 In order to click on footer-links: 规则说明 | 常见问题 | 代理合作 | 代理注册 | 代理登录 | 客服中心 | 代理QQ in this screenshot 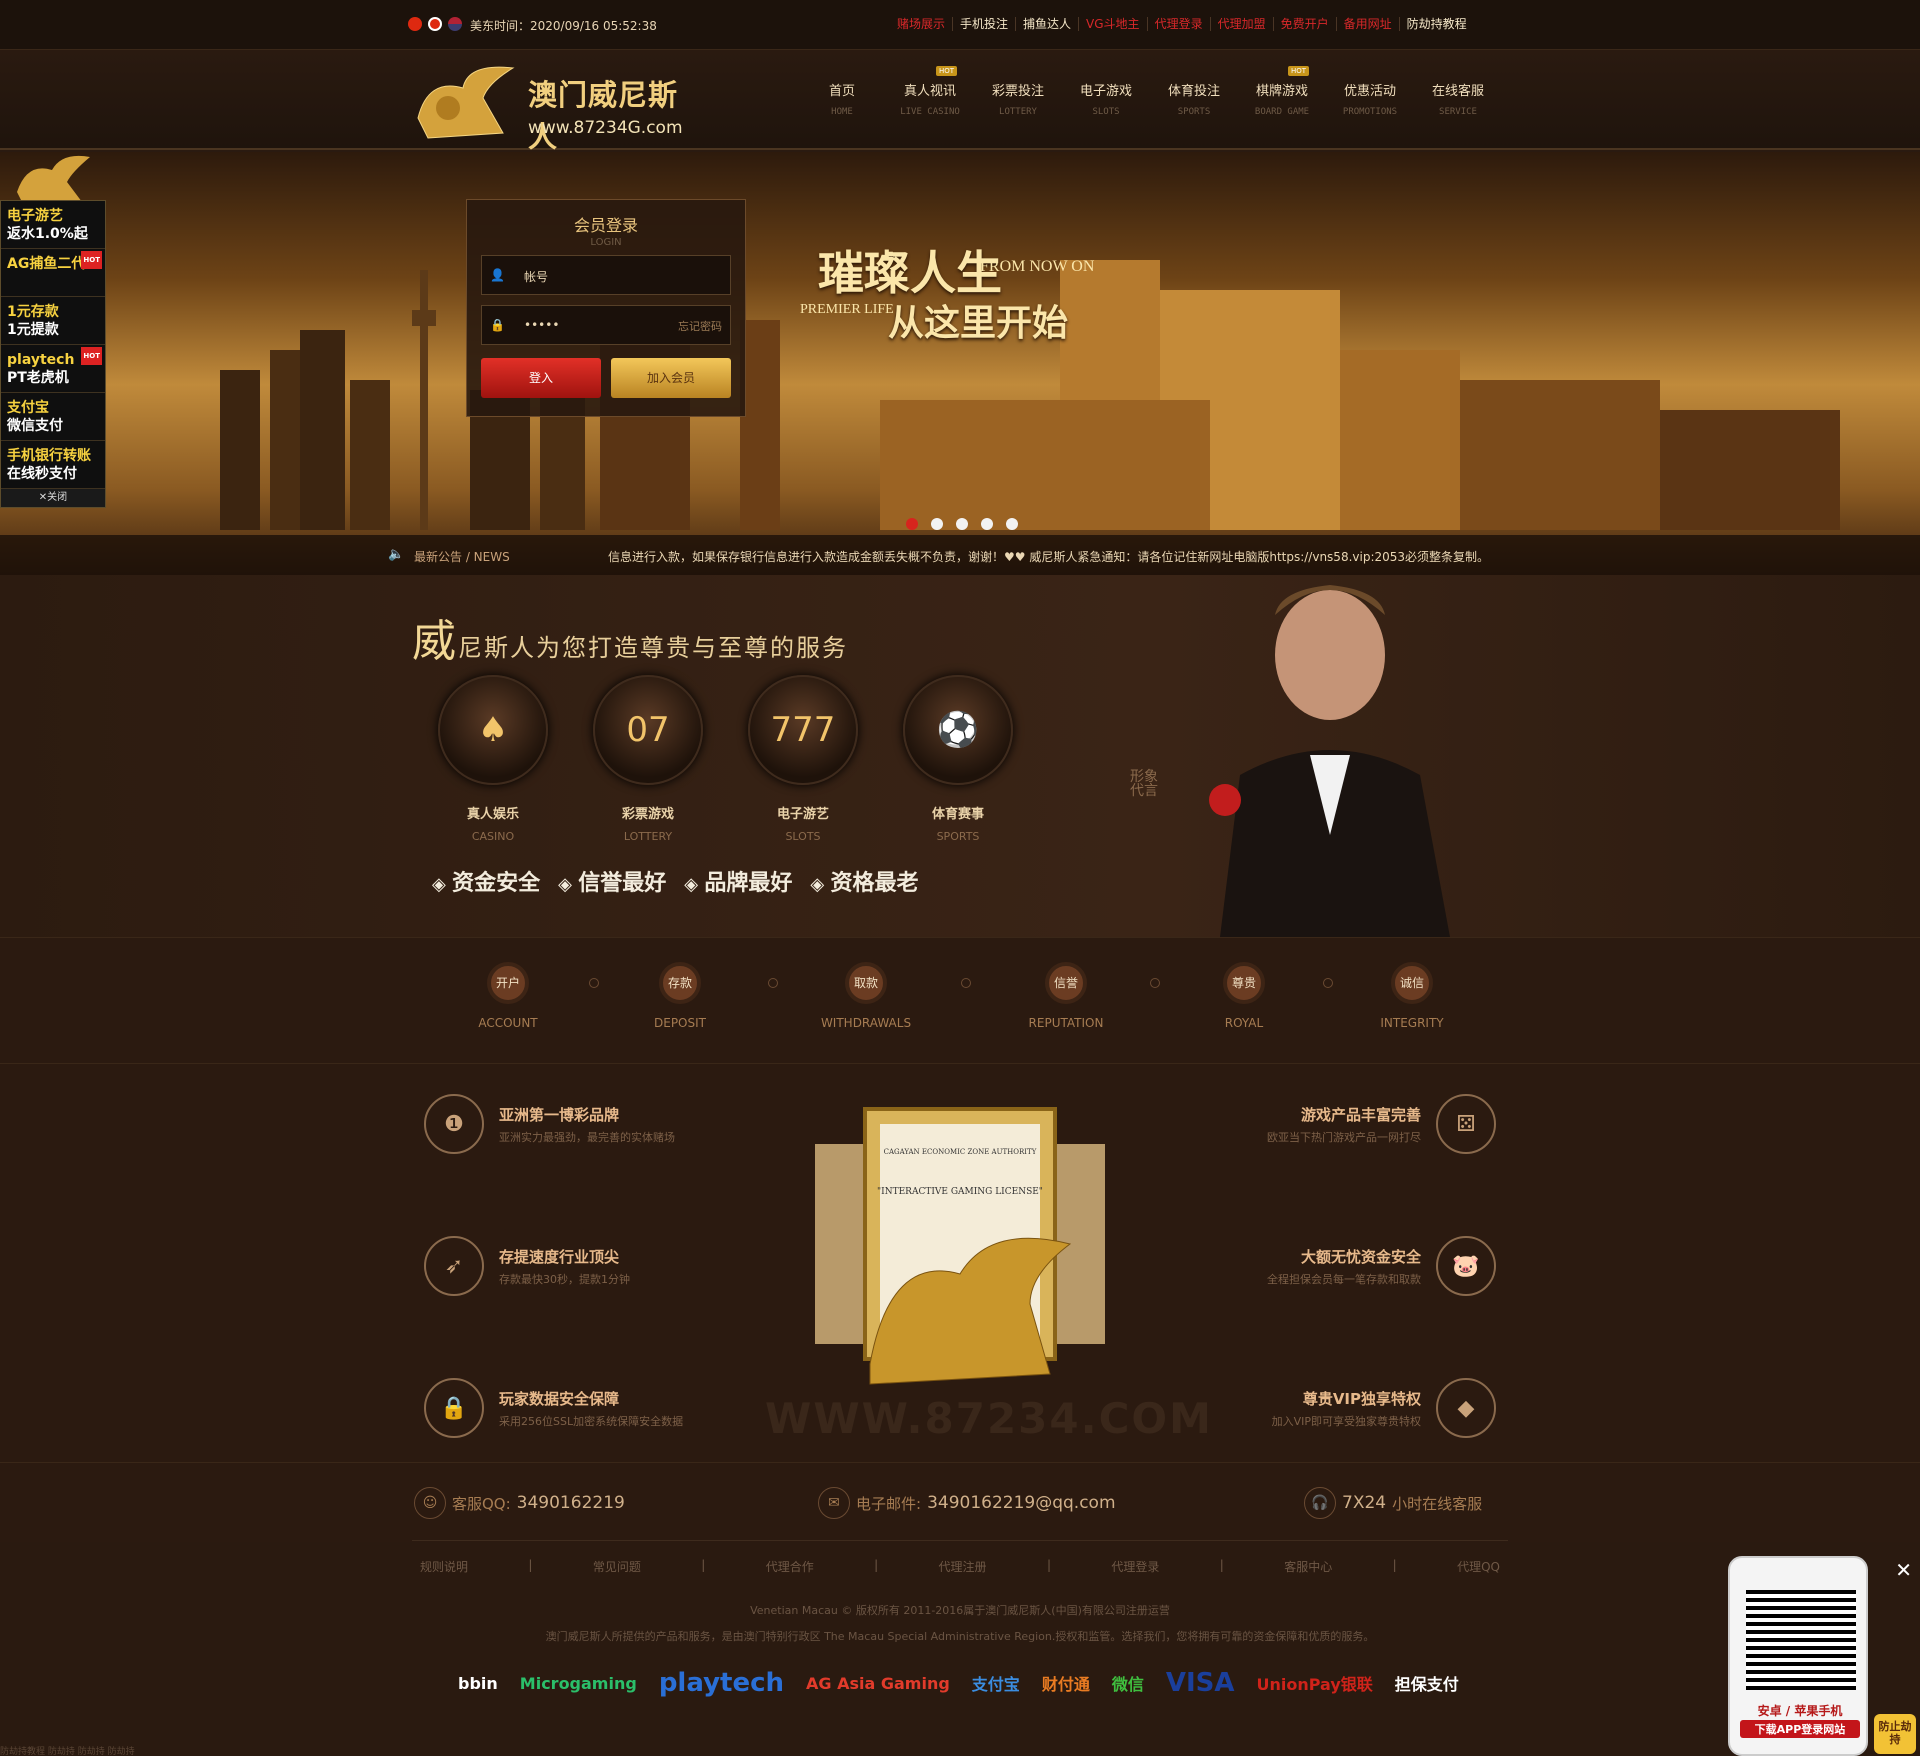, I will do `click(960, 1566)`.